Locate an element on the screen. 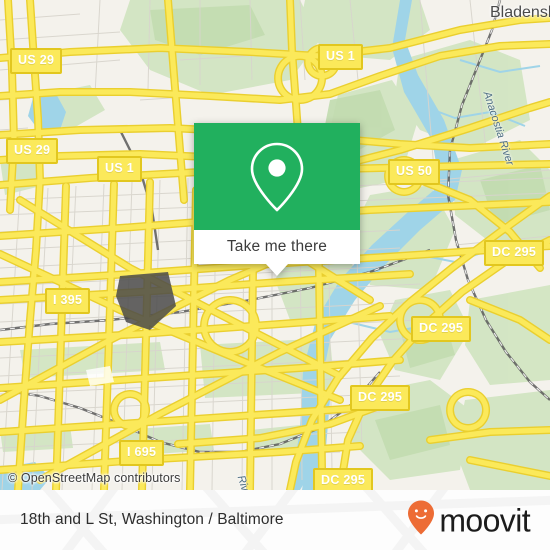  location-title: 18th and L St, Washington / Baltimore is located at coordinates (152, 519).